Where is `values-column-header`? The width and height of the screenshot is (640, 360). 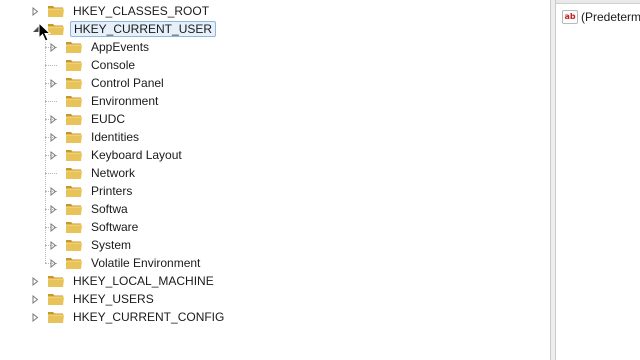
values-column-header is located at coordinates (598, 2).